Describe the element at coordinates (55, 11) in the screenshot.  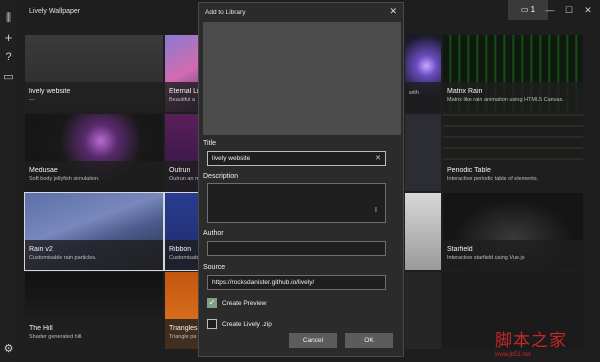
I see `app-title: Lively Wallpaper` at that location.